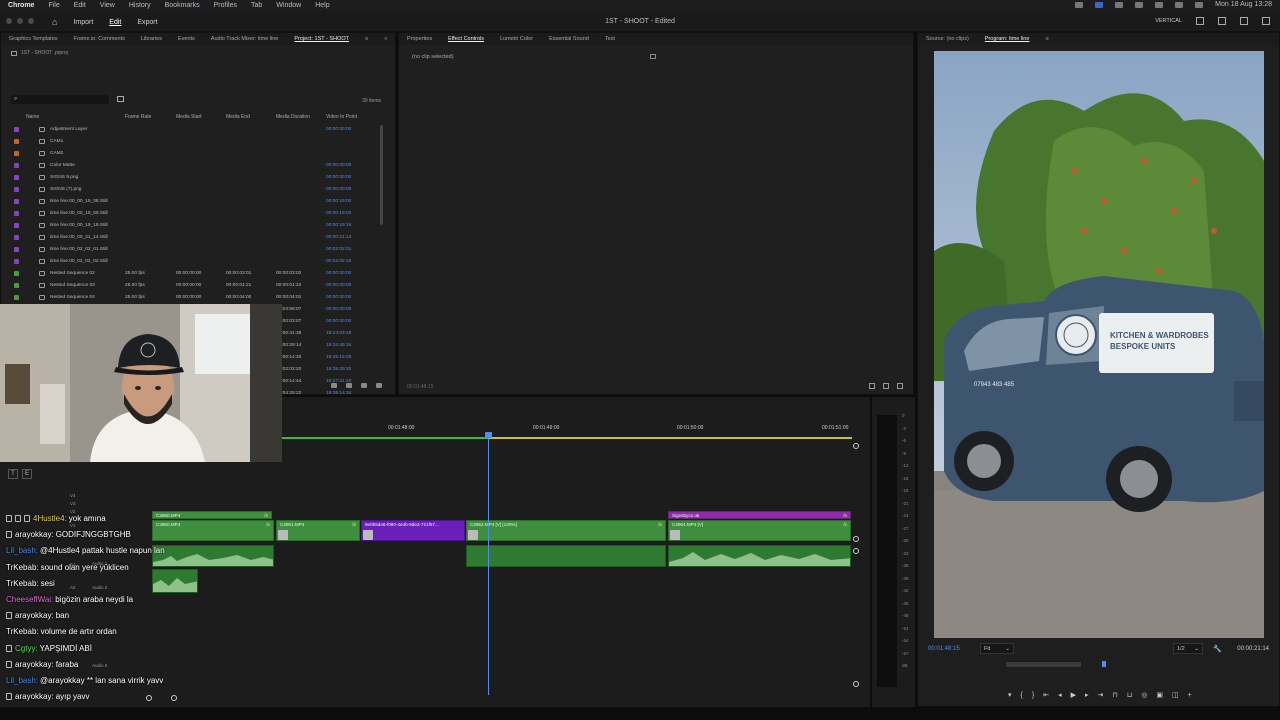  I want to click on panel-menu-icon: ≡, so click(366, 39).